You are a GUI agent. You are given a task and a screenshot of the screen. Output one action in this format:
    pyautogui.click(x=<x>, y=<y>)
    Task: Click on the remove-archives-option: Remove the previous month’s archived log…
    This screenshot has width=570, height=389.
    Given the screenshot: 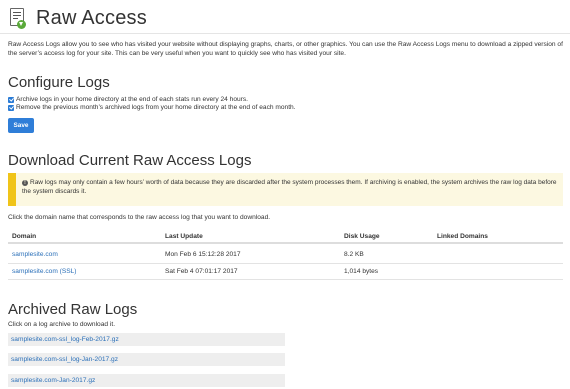 What is the action you would take?
    pyautogui.click(x=152, y=107)
    